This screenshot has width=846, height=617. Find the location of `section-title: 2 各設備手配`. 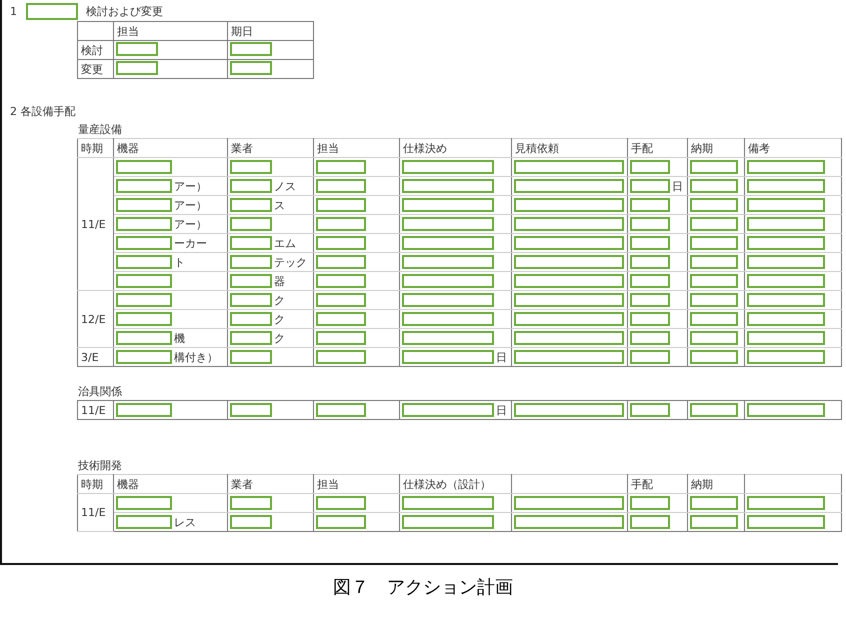

section-title: 2 各設備手配 is located at coordinates (43, 111).